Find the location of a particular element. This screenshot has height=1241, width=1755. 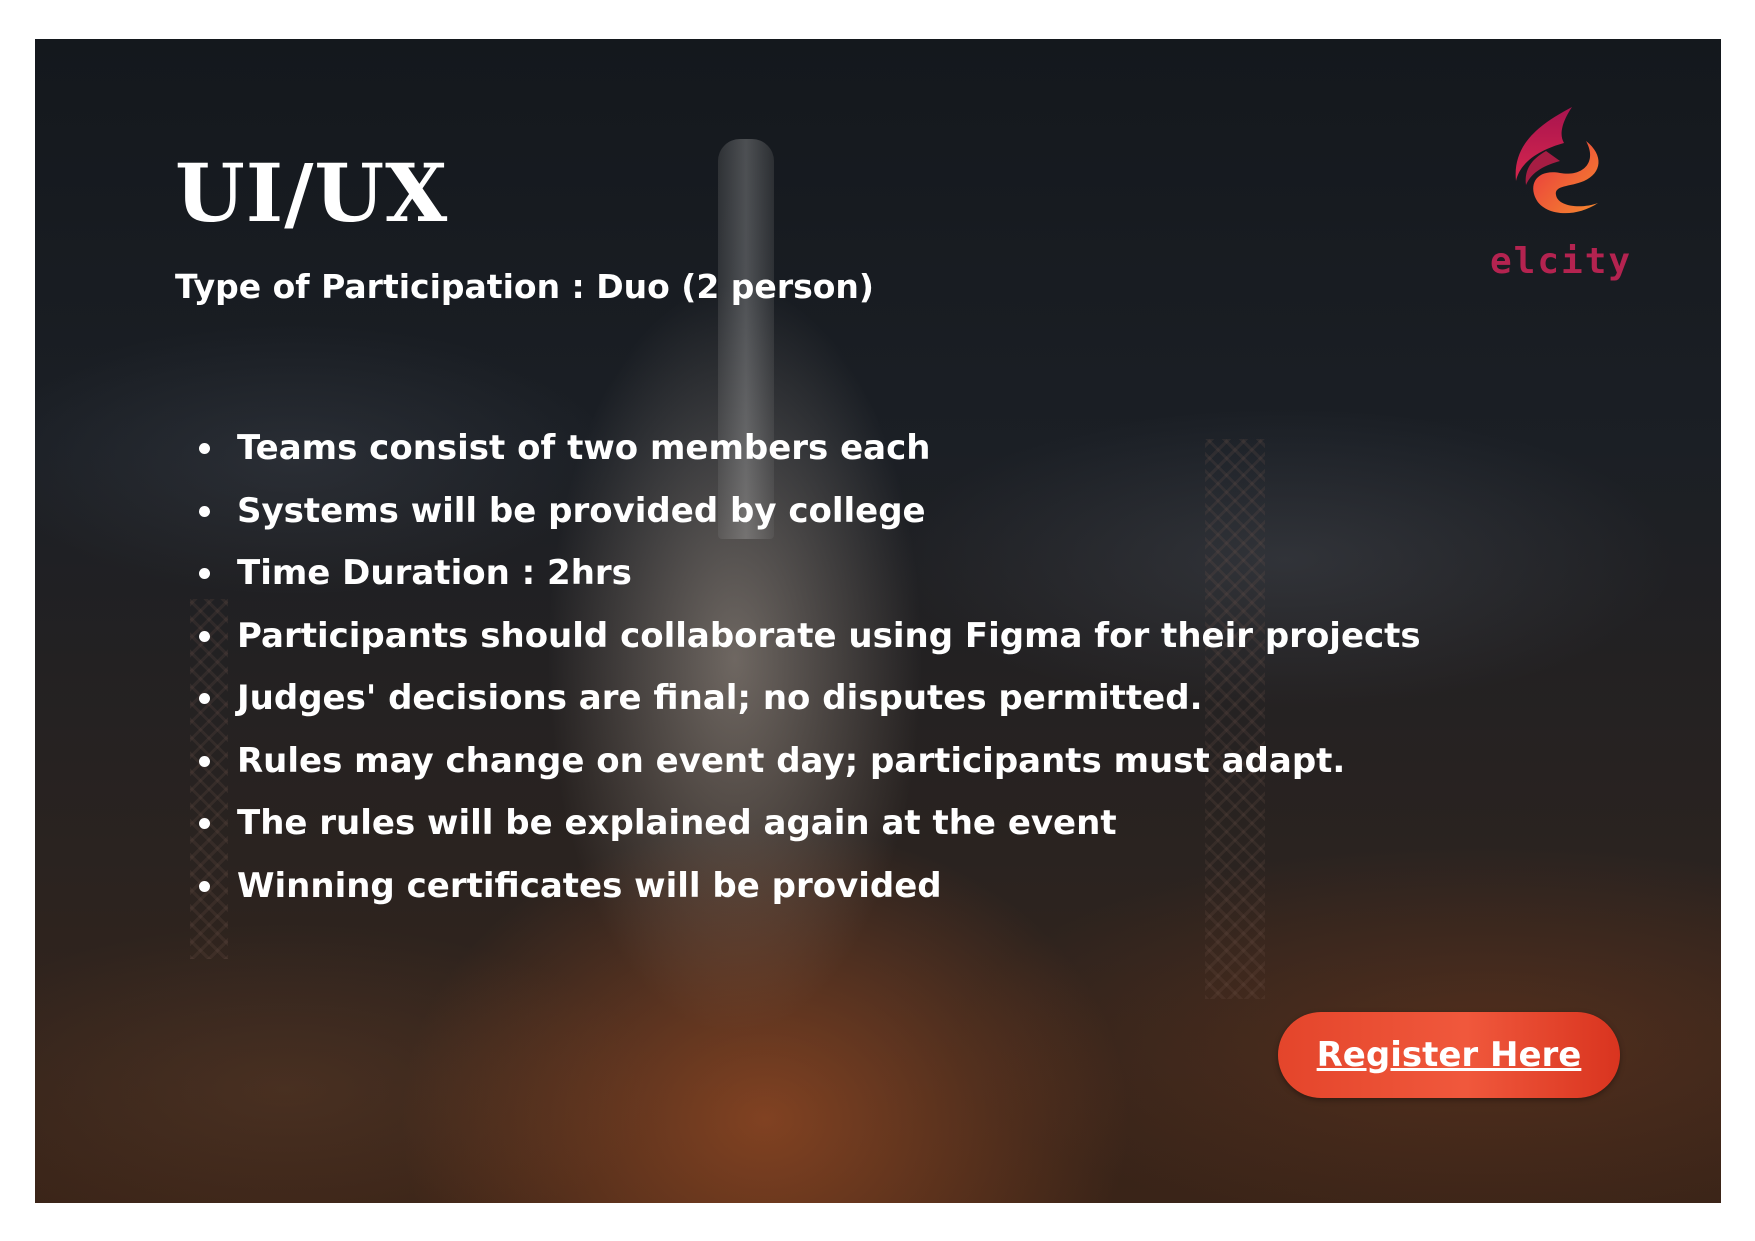

rule-item: Winning certificates will be provided is located at coordinates (798, 886).